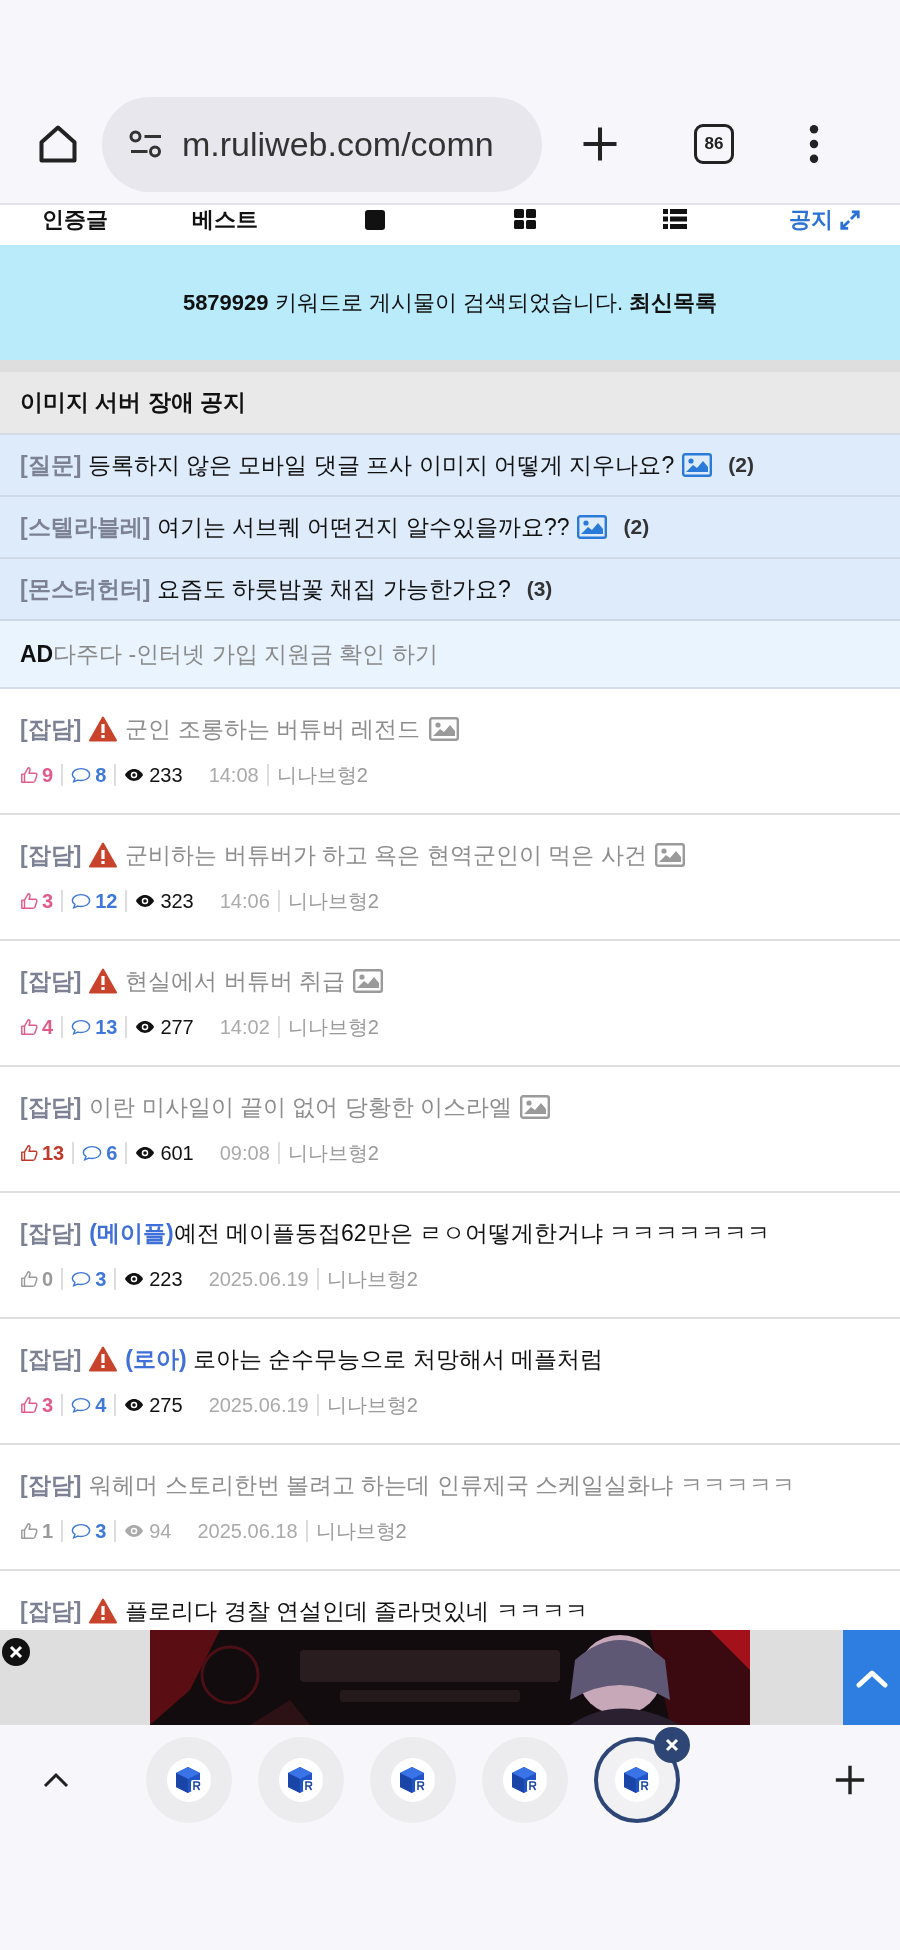 Image resolution: width=900 pixels, height=1950 pixels. I want to click on post-time: 09:08, so click(244, 1153).